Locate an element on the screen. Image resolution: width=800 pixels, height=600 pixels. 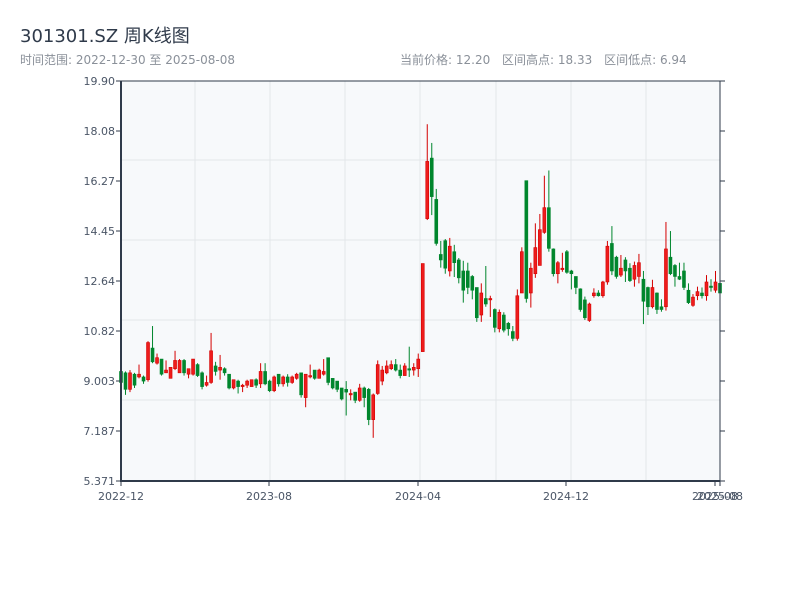
y-tick-label: 19.90 is located at coordinates (100, 81).